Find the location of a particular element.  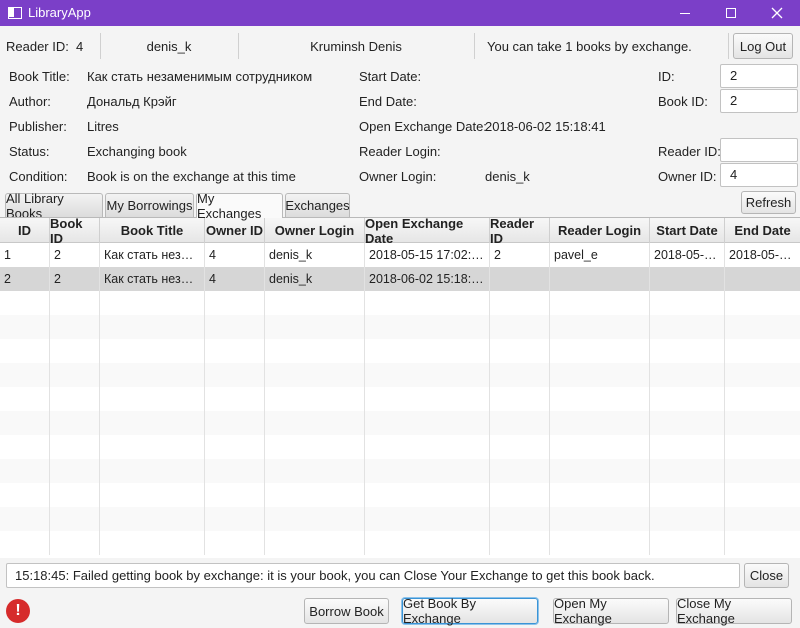

column-header-book-id: Book ID is located at coordinates (75, 232).